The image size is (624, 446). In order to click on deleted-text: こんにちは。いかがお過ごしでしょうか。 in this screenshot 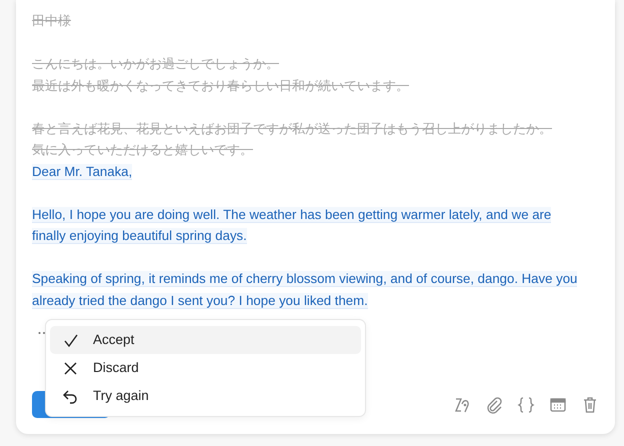, I will do `click(155, 64)`.